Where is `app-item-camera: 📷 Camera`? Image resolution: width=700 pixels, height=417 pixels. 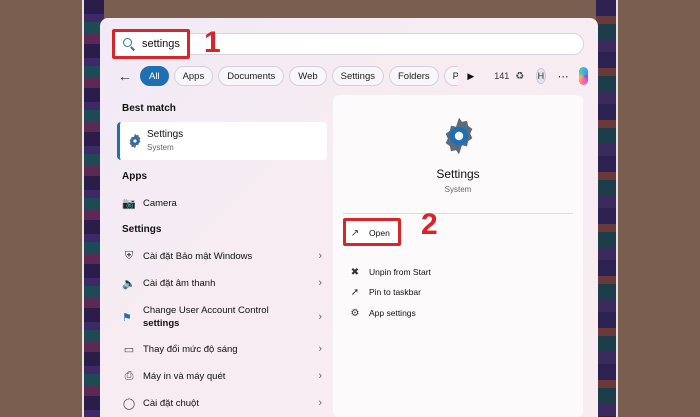 app-item-camera: 📷 Camera is located at coordinates (222, 203).